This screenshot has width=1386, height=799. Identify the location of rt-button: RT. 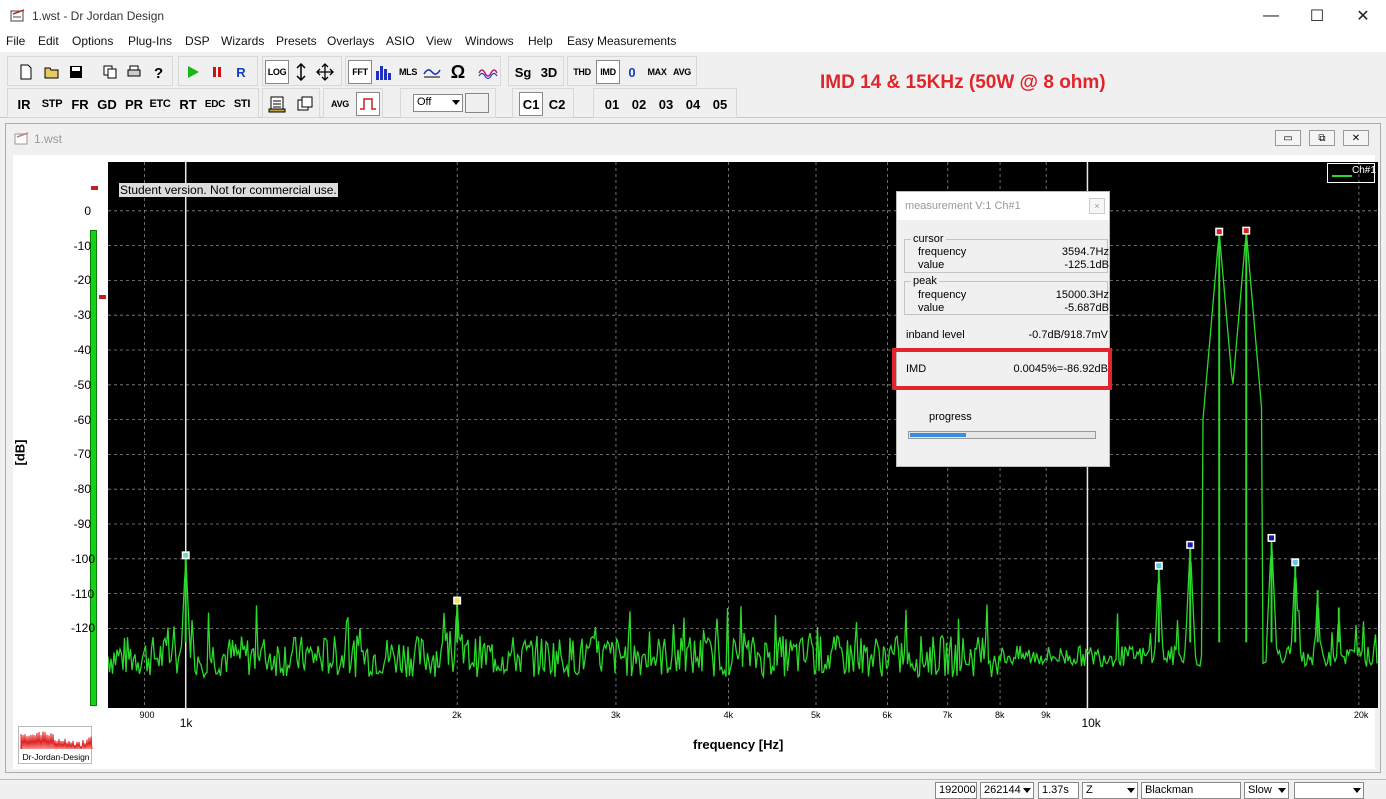
(188, 104).